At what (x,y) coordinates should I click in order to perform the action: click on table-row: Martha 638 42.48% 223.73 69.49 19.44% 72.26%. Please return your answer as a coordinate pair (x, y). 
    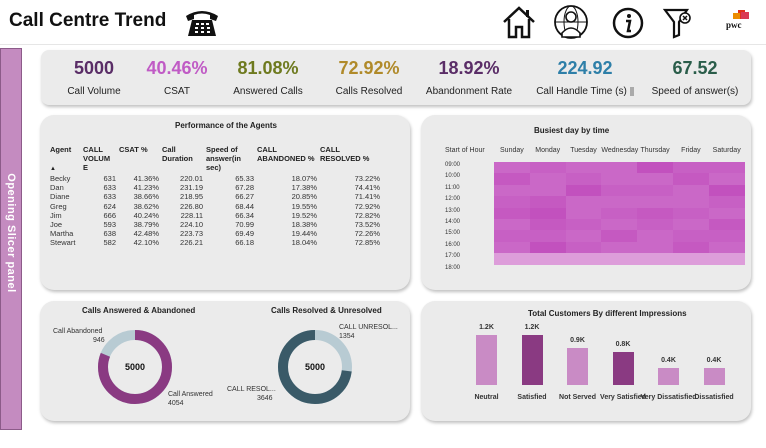
    Looking at the image, I should click on (216, 233).